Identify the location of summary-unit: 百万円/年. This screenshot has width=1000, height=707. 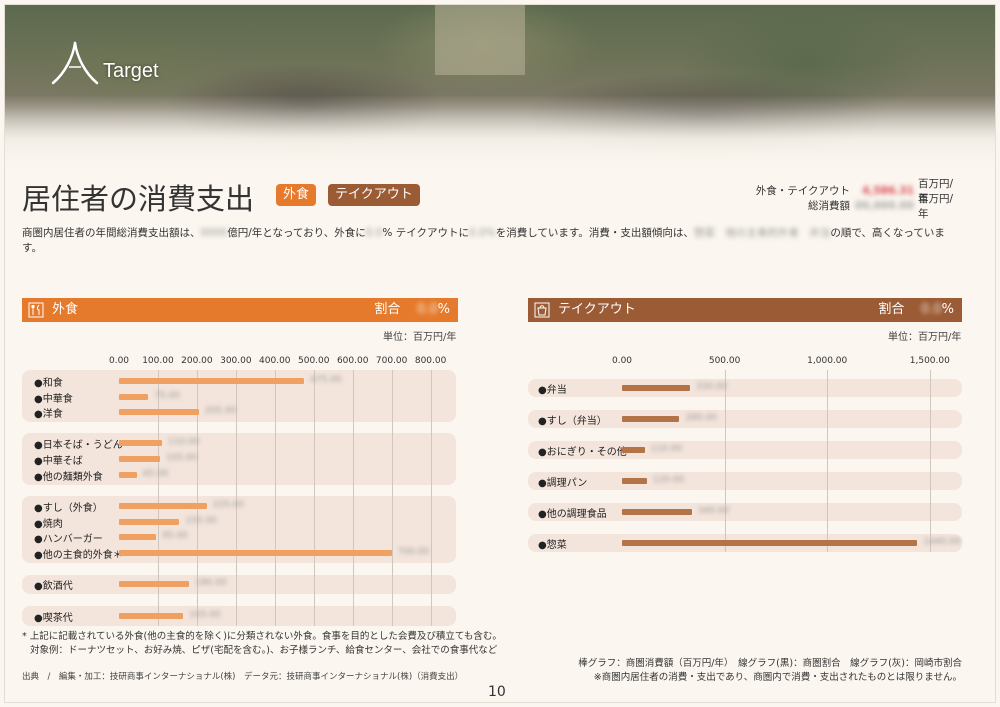
(936, 206).